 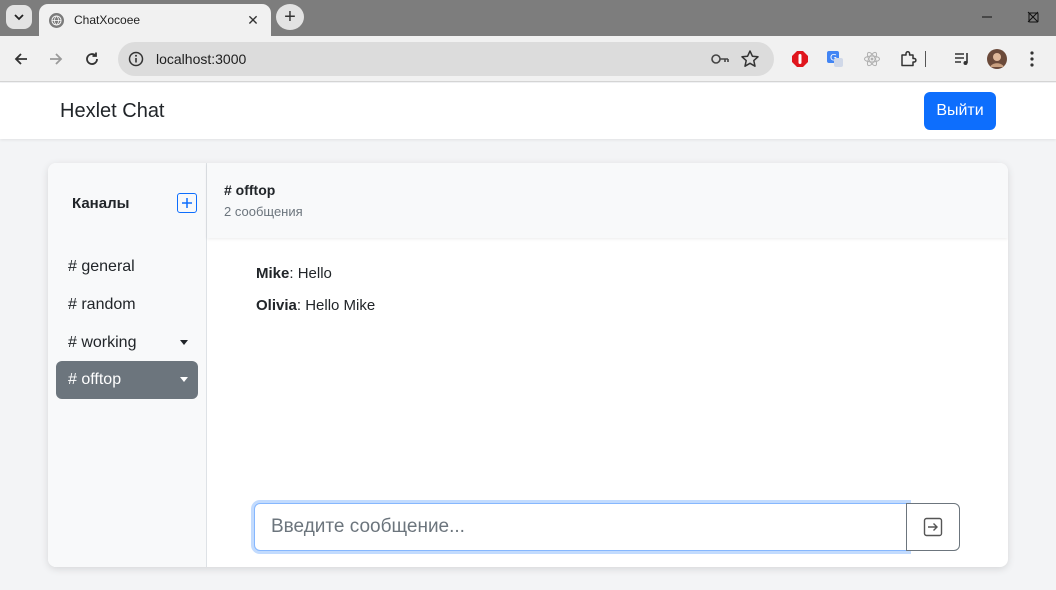 I want to click on add-channel-button, so click(x=187, y=203).